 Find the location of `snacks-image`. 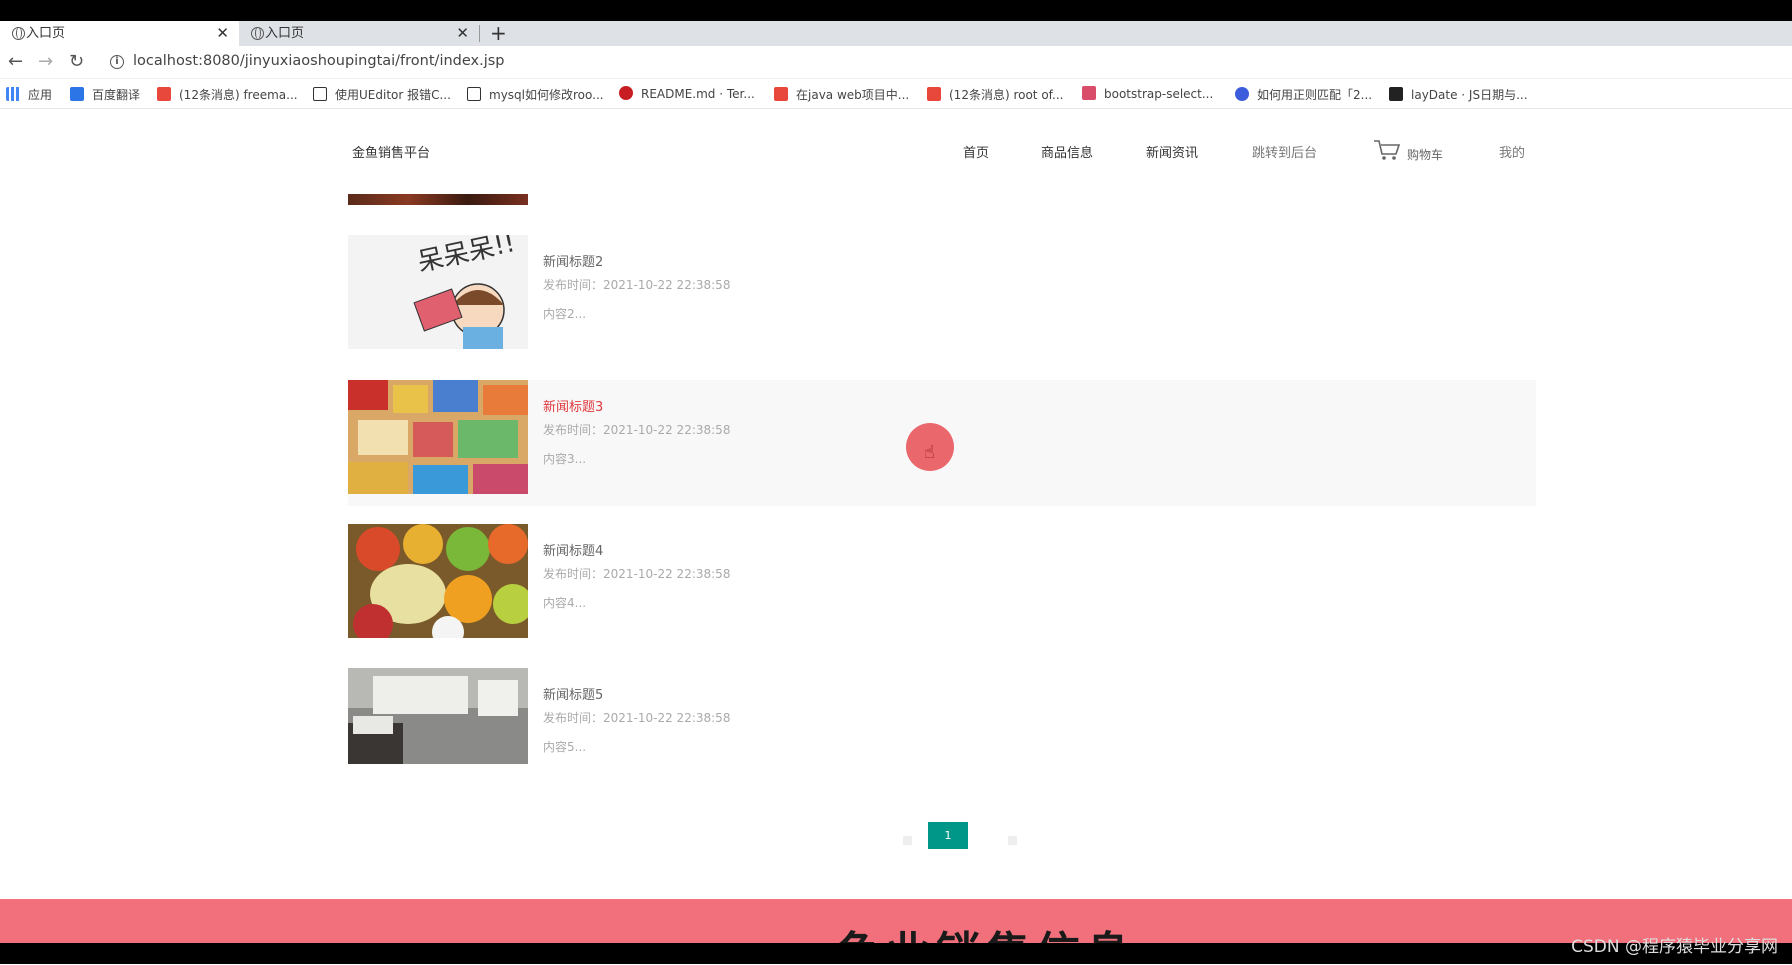

snacks-image is located at coordinates (438, 437).